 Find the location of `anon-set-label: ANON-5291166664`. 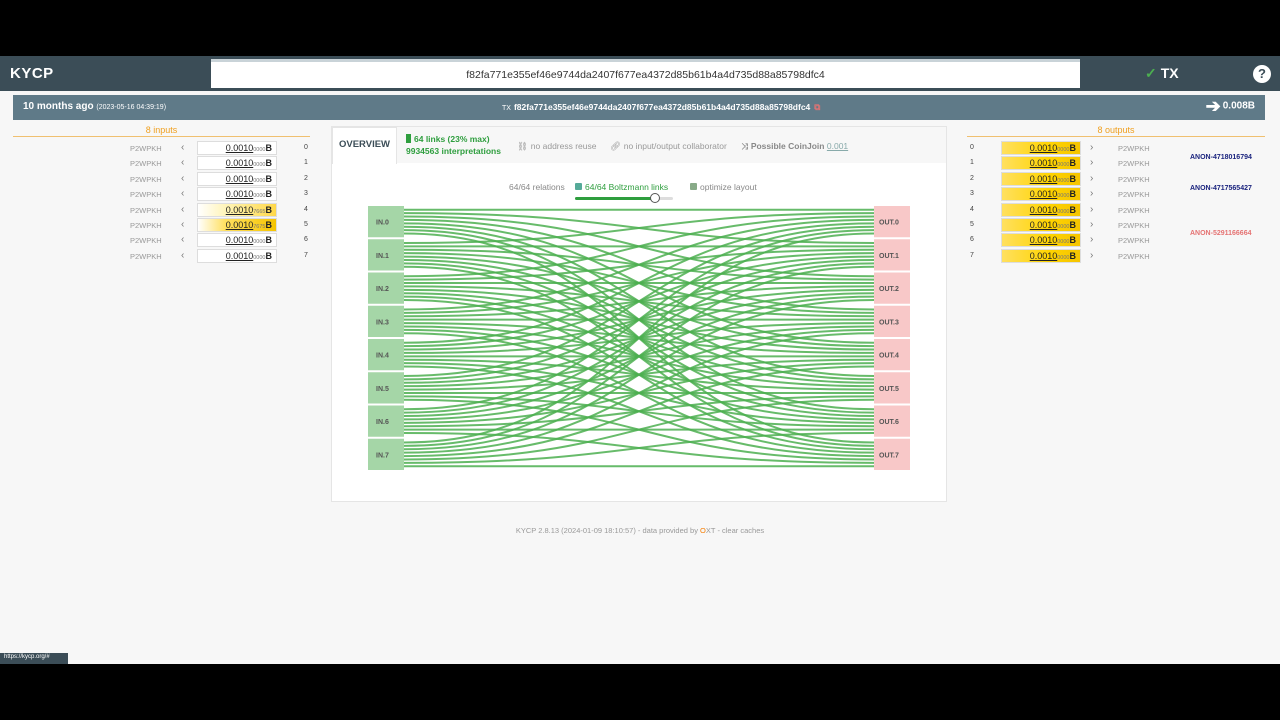

anon-set-label: ANON-5291166664 is located at coordinates (1221, 233).